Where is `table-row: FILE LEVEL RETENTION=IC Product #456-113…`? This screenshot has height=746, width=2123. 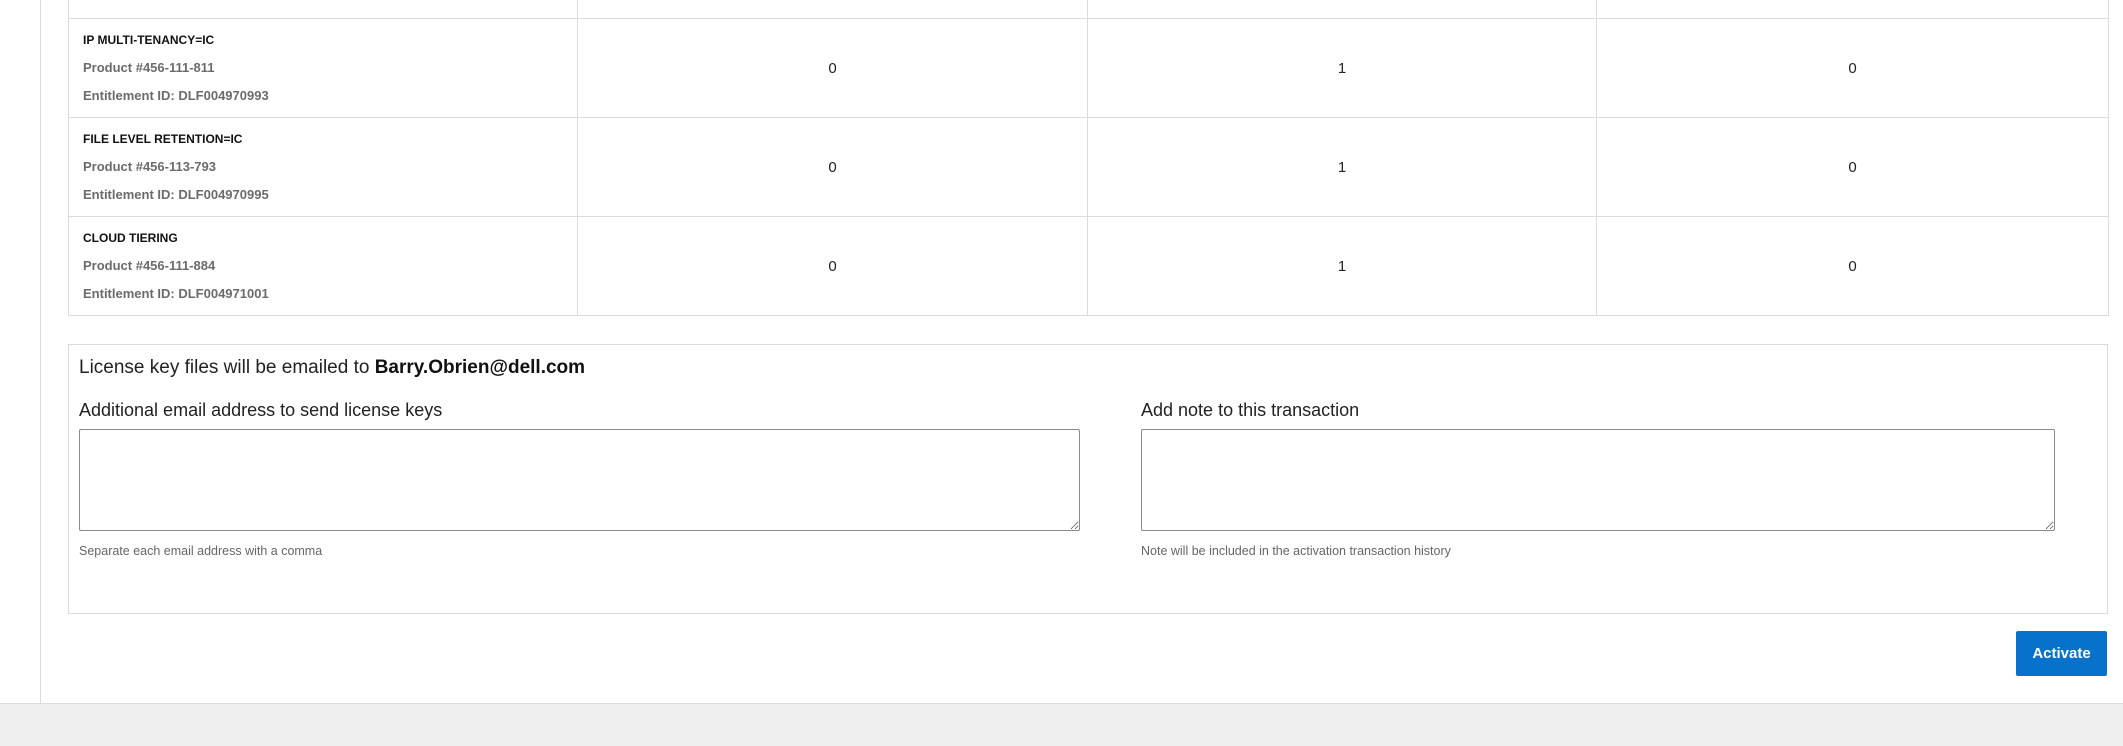
table-row: FILE LEVEL RETENTION=IC Product #456-113… is located at coordinates (1088, 167).